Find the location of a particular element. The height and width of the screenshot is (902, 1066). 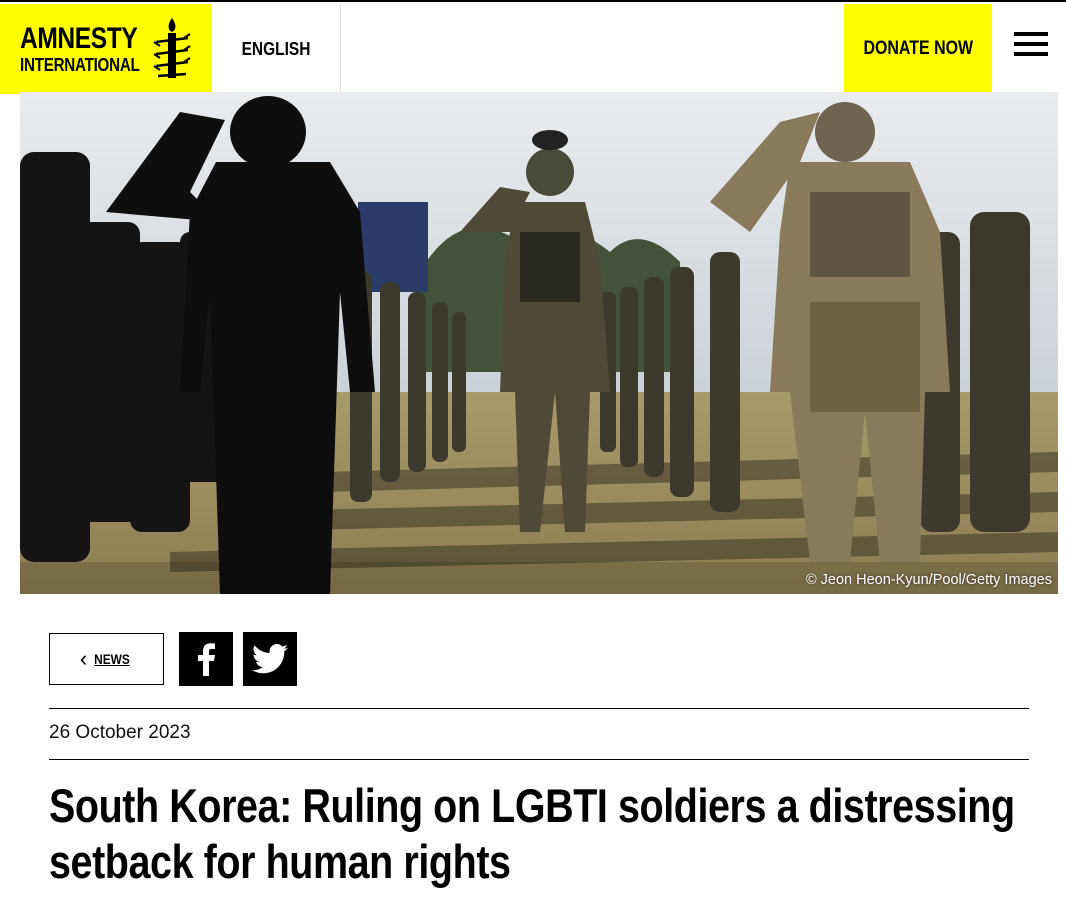

photo-credit: © Jeon Heon-Kyun/Pool/Getty Images is located at coordinates (928, 580).